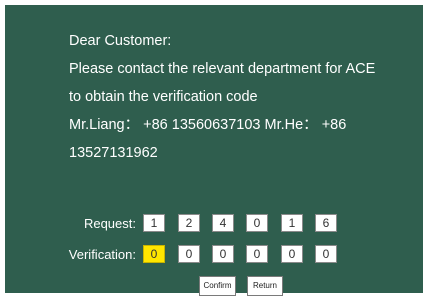  I want to click on contact-phones-cont: 13527131962, so click(113, 153).